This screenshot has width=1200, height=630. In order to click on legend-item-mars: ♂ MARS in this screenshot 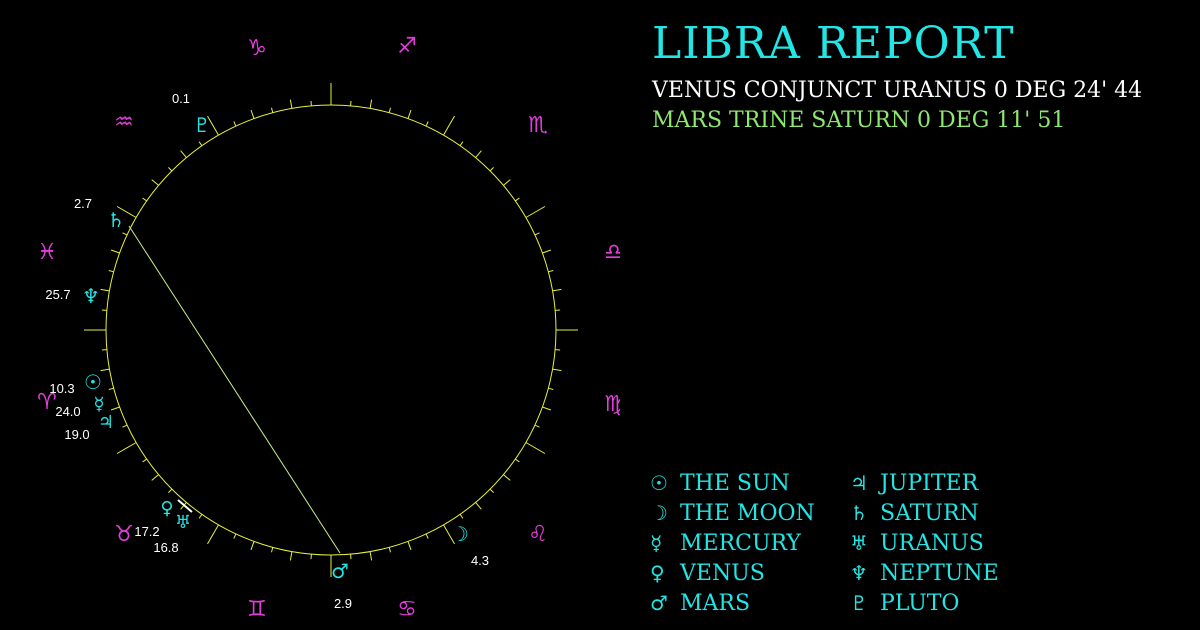, I will do `click(700, 603)`.